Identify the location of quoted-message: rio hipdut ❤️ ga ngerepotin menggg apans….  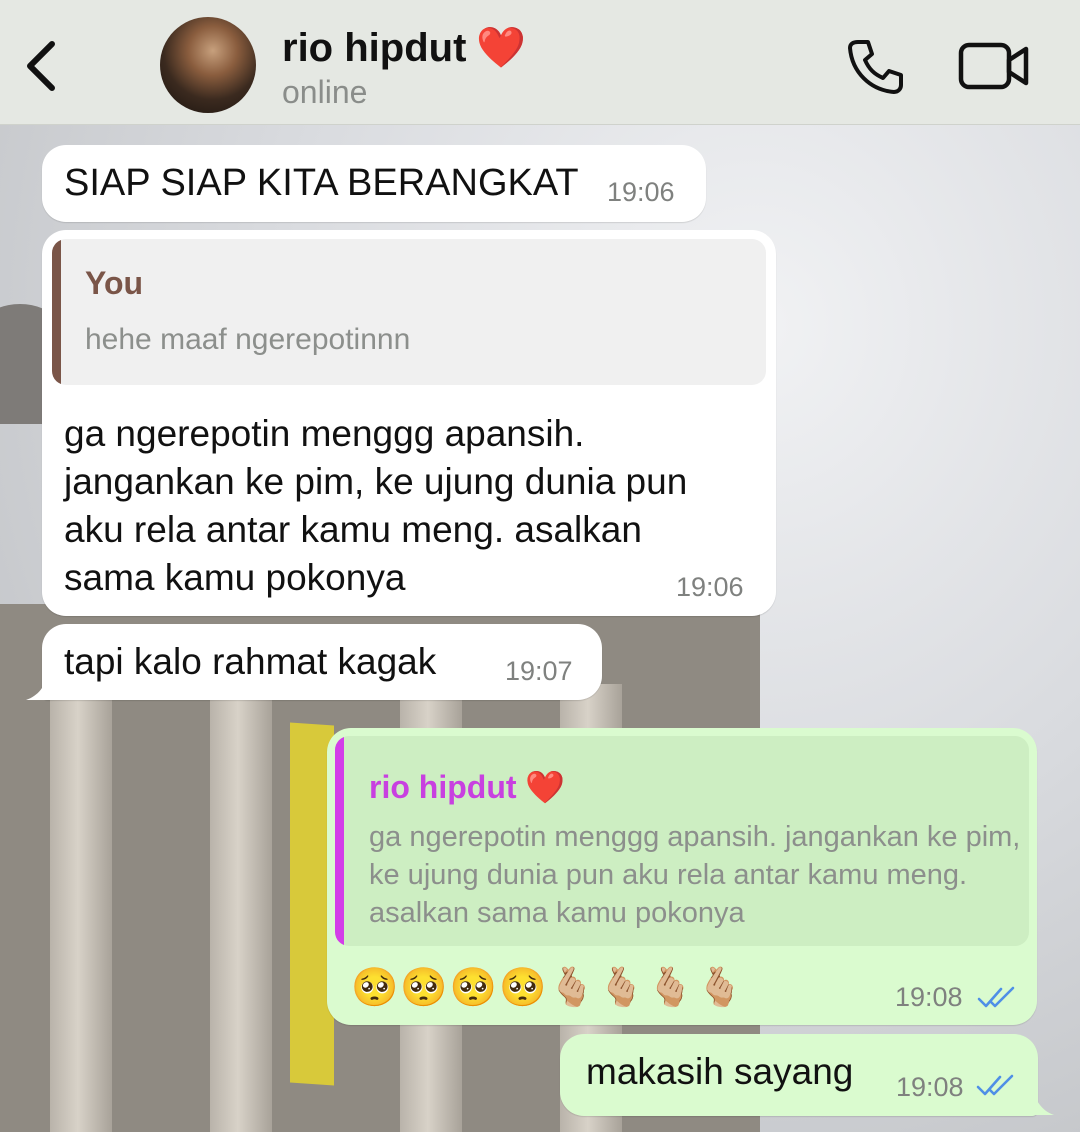
(682, 841).